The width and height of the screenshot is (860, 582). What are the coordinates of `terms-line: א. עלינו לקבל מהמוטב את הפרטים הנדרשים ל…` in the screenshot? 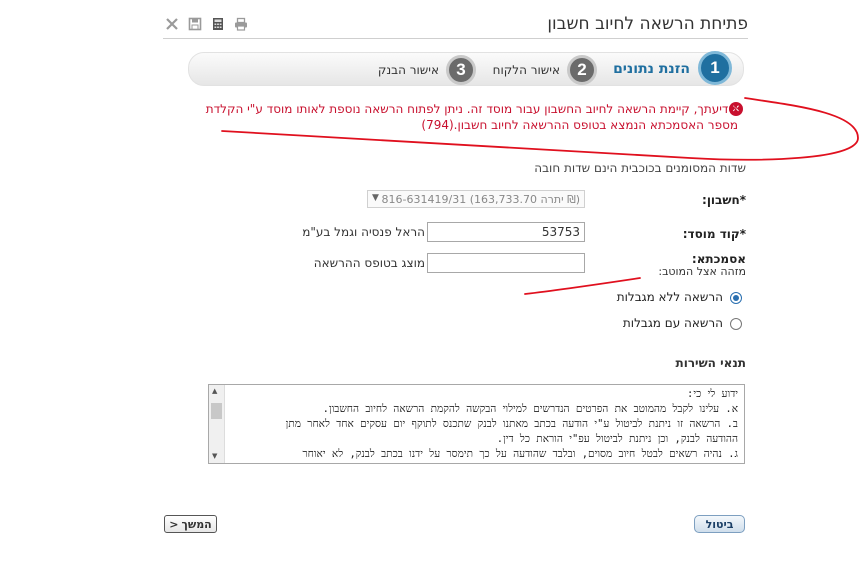 It's located at (530, 409).